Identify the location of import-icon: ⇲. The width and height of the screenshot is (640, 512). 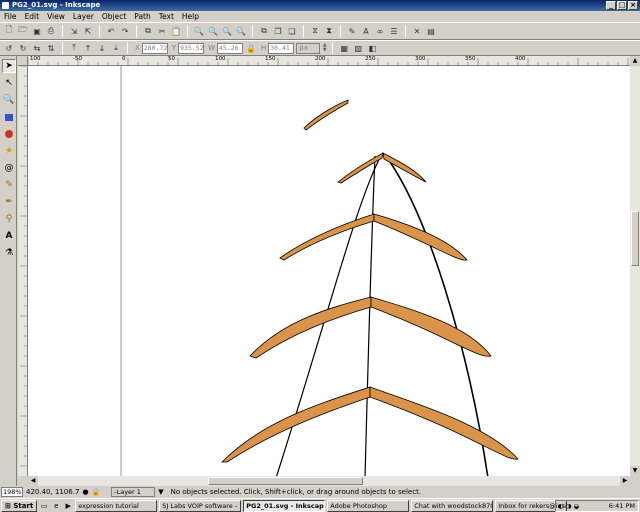
(74, 31).